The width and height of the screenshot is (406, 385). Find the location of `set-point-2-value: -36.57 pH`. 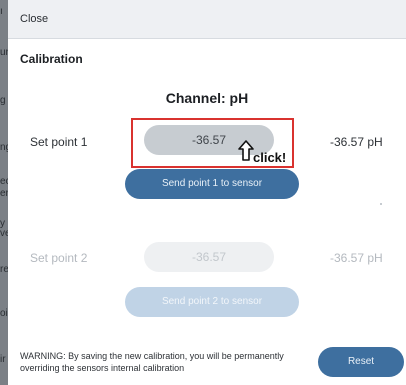

set-point-2-value: -36.57 pH is located at coordinates (356, 258).